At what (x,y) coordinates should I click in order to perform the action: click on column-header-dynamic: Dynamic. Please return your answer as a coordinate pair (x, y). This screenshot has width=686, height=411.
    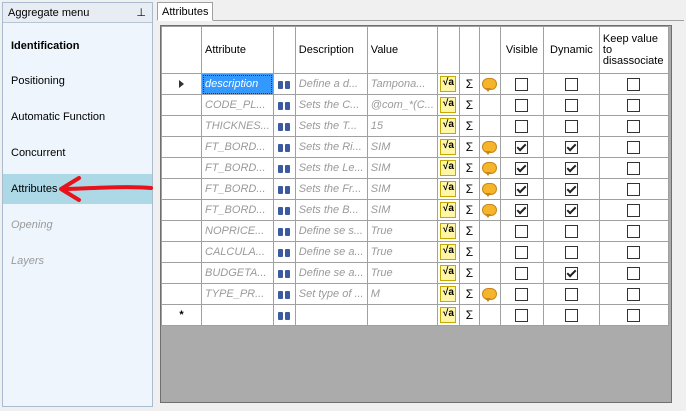
    Looking at the image, I should click on (571, 50).